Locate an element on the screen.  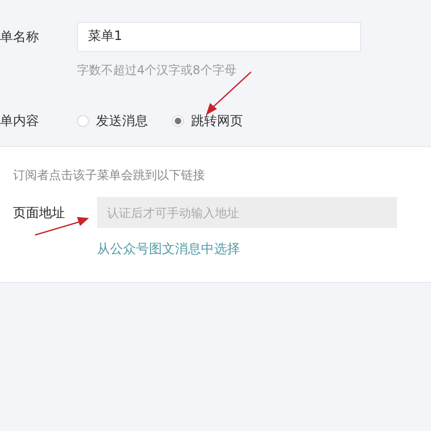
radio-option: 跳转网页 is located at coordinates (207, 121).